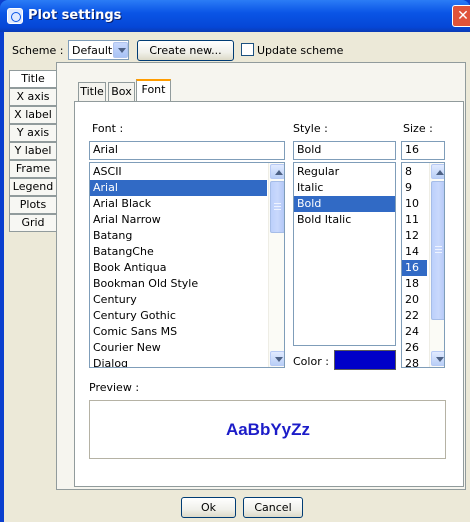  Describe the element at coordinates (300, 50) in the screenshot. I see `update-scheme-label: Update scheme` at that location.